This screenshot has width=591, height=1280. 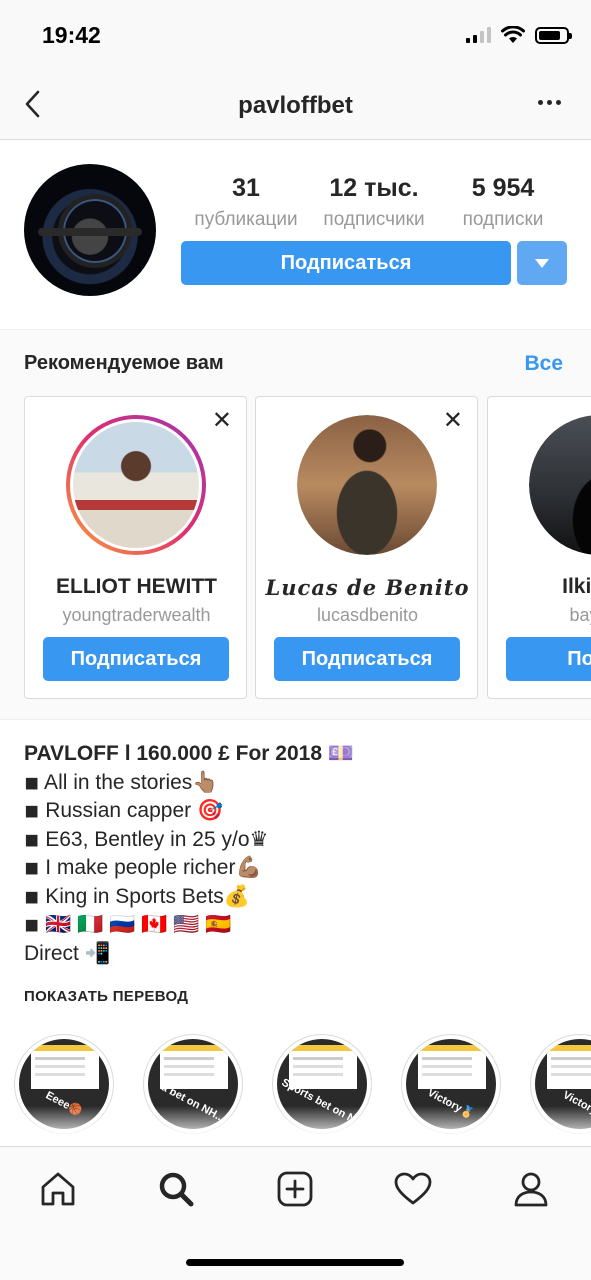 I want to click on cellular-signal-icon, so click(x=478, y=35).